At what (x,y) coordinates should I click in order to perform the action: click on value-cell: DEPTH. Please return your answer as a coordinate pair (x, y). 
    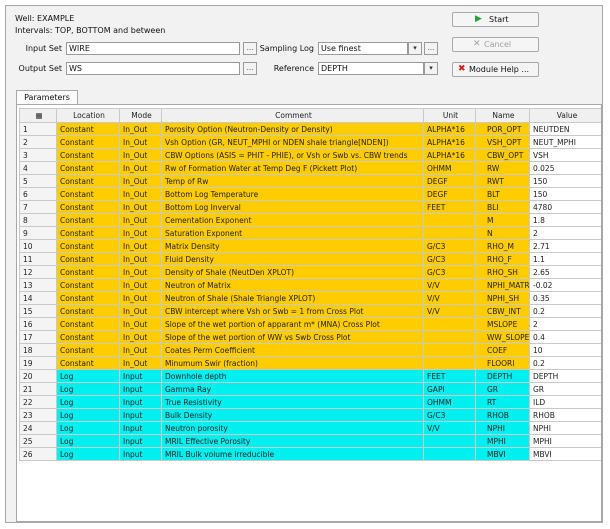
    Looking at the image, I should click on (565, 376).